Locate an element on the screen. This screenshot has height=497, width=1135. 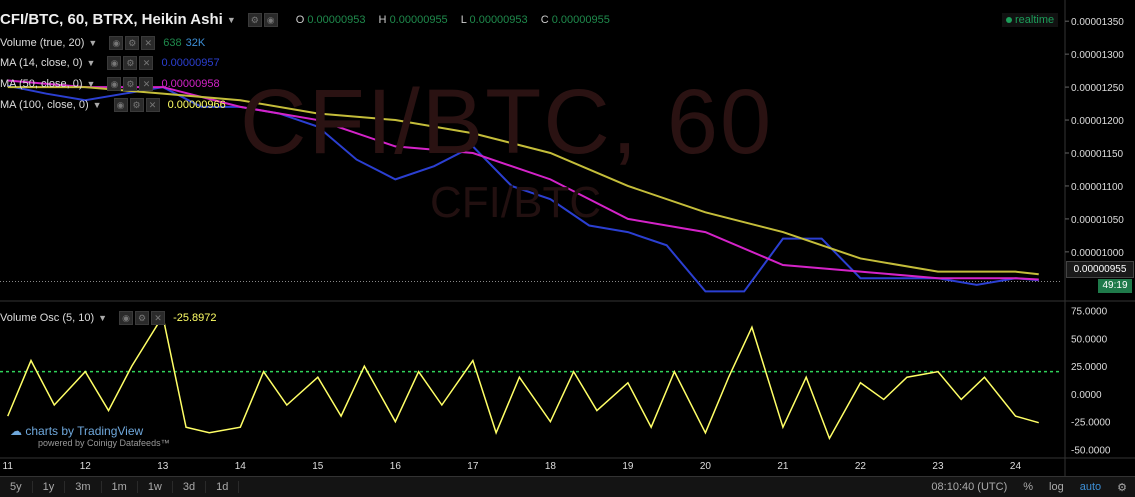
timeframe-3m: 3m is located at coordinates (83, 487).